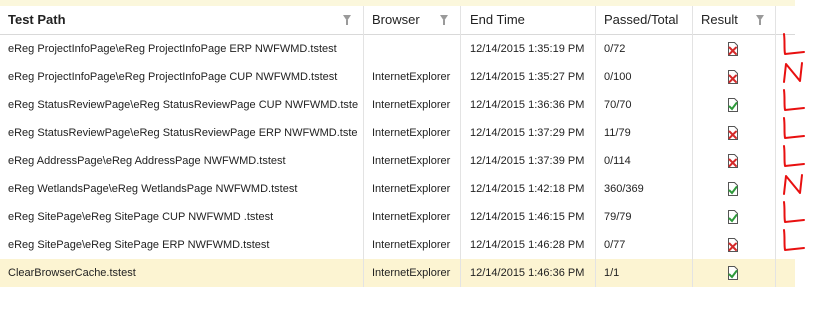 The image size is (815, 310). I want to click on end-time-cell: 12/14/2015 1:46:36 PM, so click(527, 273).